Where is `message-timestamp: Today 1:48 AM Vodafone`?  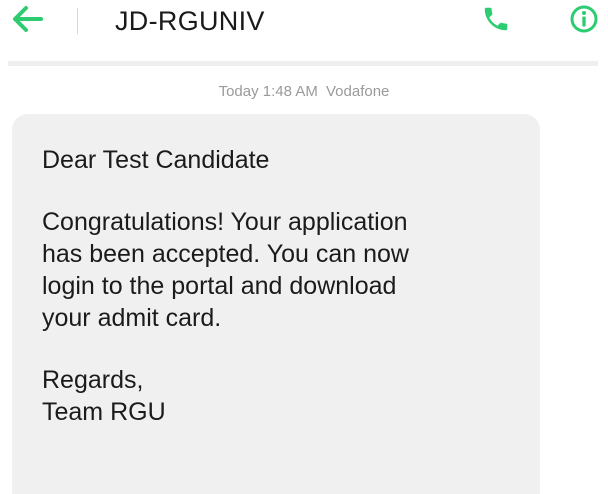 message-timestamp: Today 1:48 AM Vodafone is located at coordinates (304, 92).